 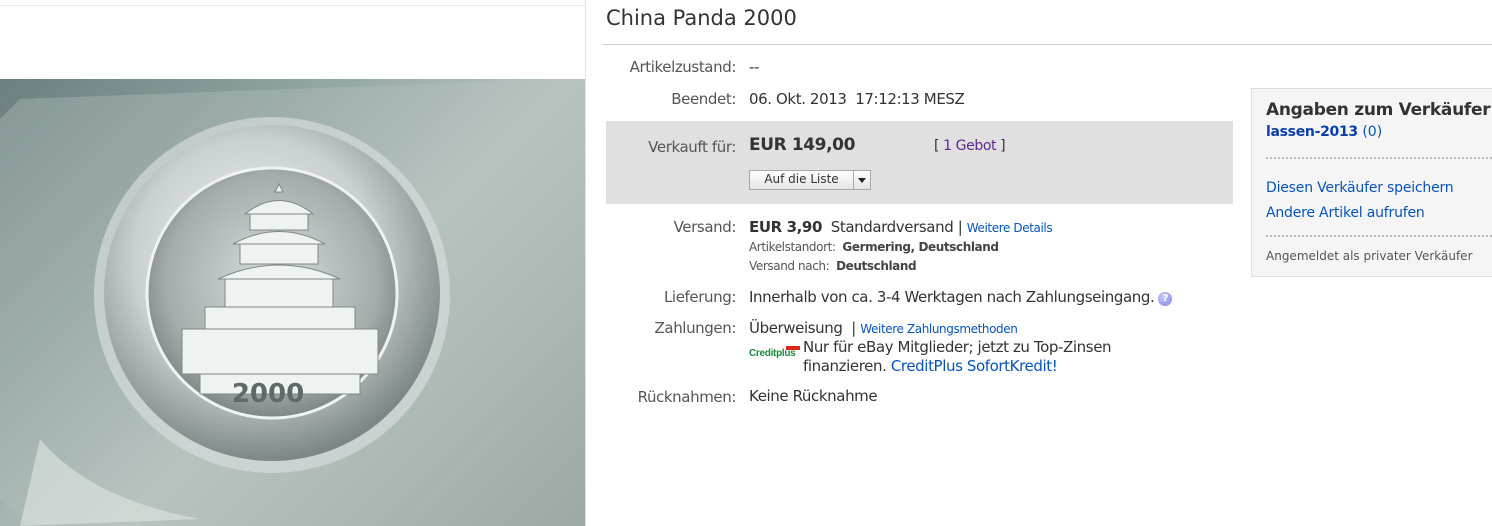 I want to click on item-location: Artikelstandort: Germering, Deutschland, so click(x=874, y=247).